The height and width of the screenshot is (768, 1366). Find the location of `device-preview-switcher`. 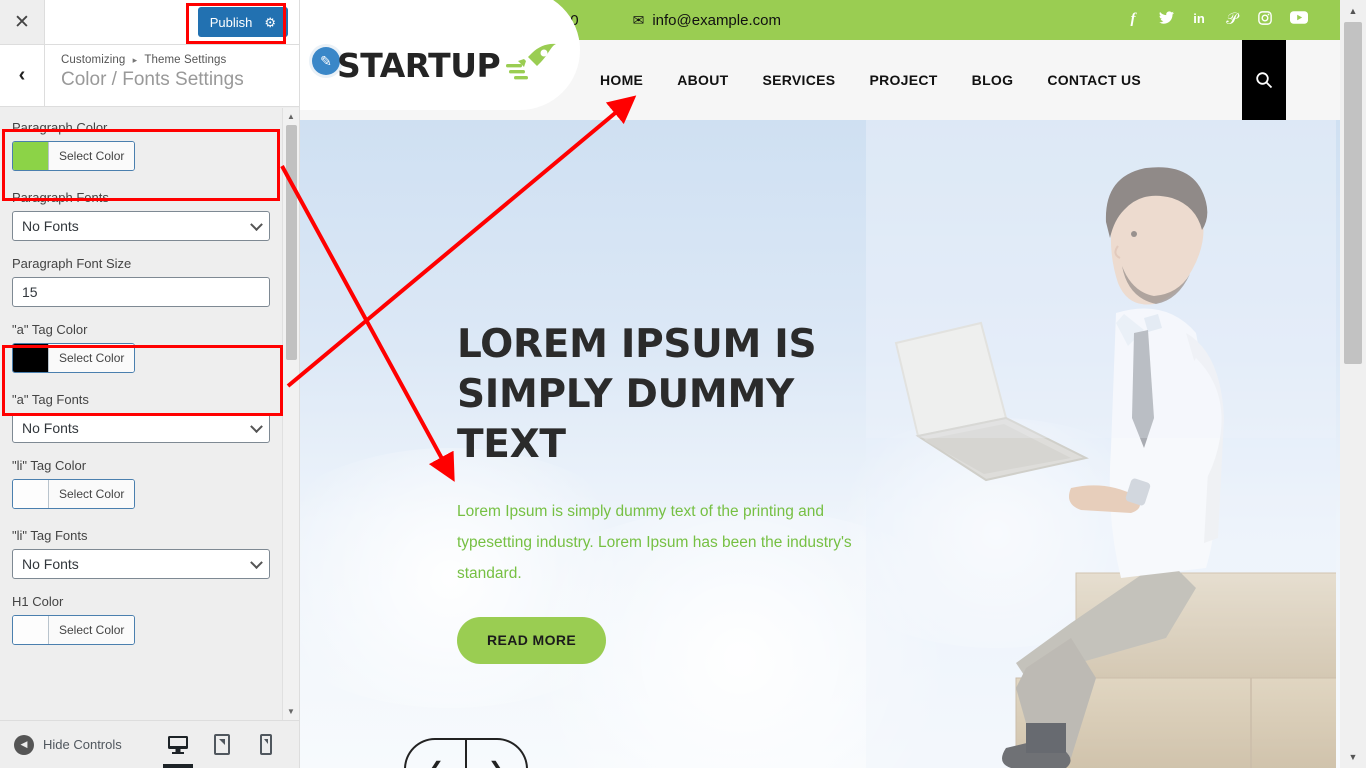

device-preview-switcher is located at coordinates (229, 745).